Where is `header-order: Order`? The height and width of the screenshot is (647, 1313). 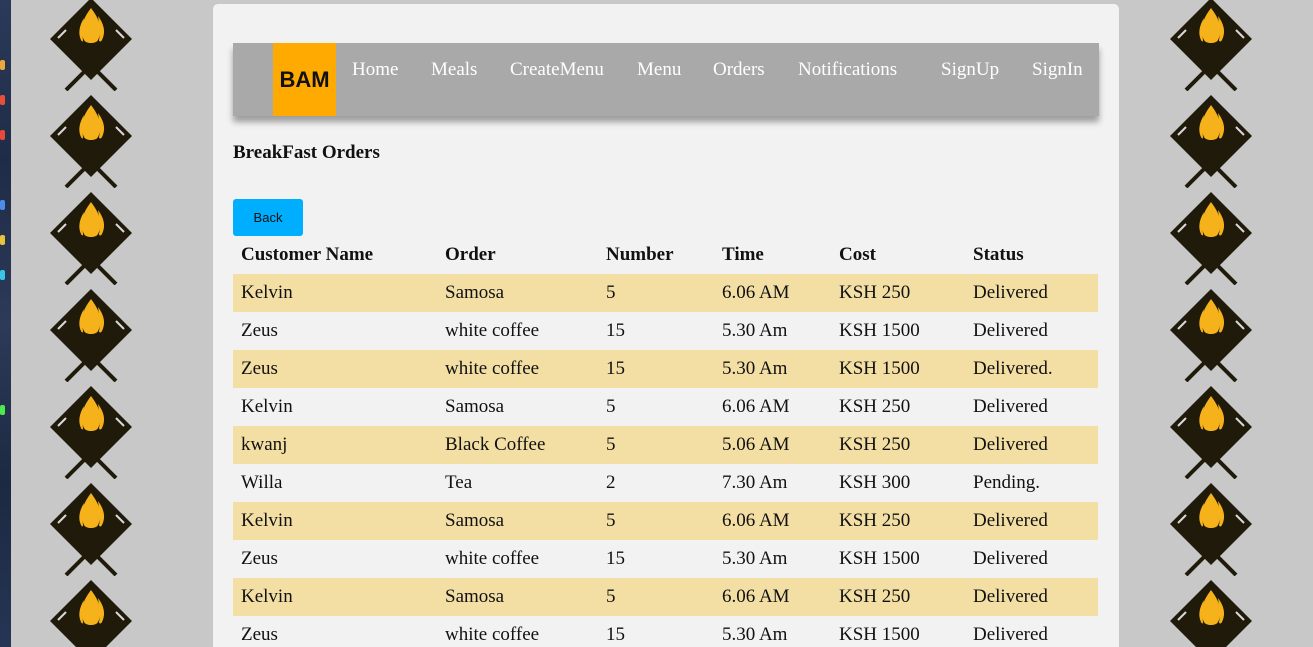 header-order: Order is located at coordinates (470, 254).